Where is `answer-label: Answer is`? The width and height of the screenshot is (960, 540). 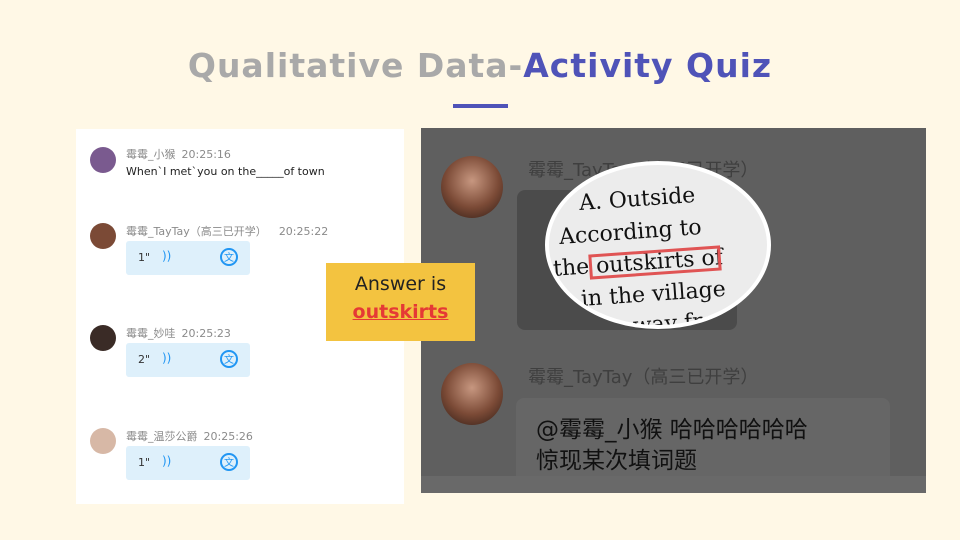
answer-label: Answer is is located at coordinates (400, 284).